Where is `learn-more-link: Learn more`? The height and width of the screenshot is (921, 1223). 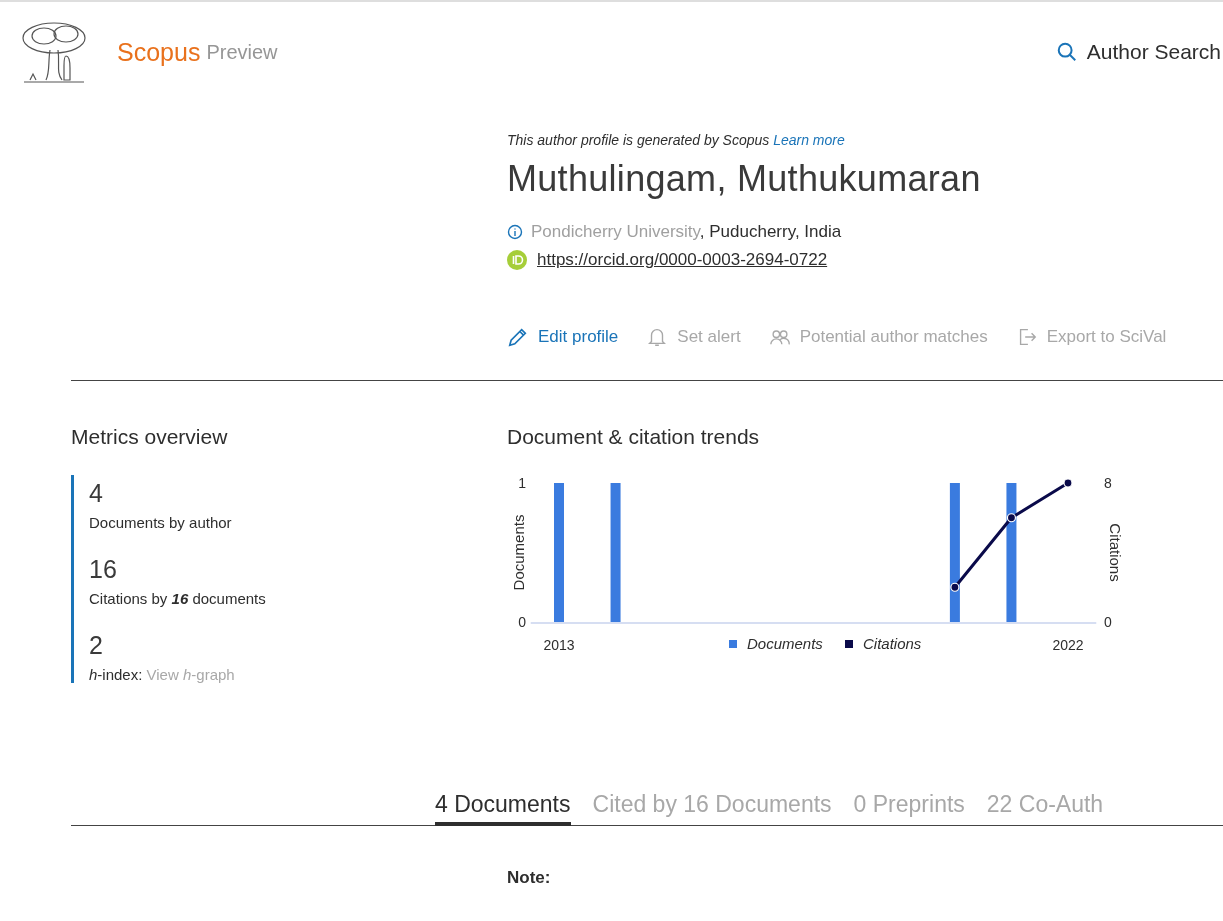 learn-more-link: Learn more is located at coordinates (809, 140).